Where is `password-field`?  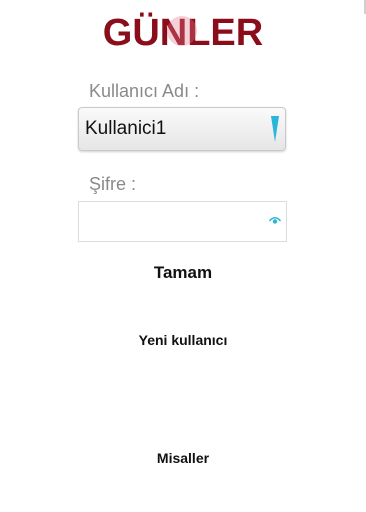 password-field is located at coordinates (182, 221).